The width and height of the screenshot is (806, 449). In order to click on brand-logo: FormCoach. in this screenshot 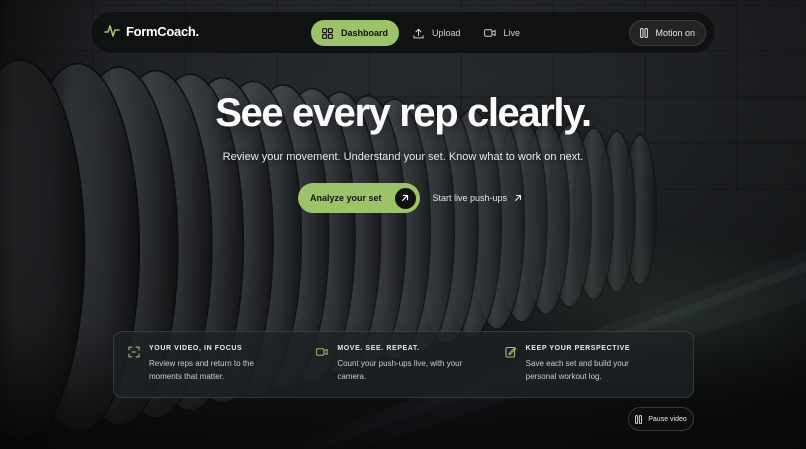, I will do `click(151, 31)`.